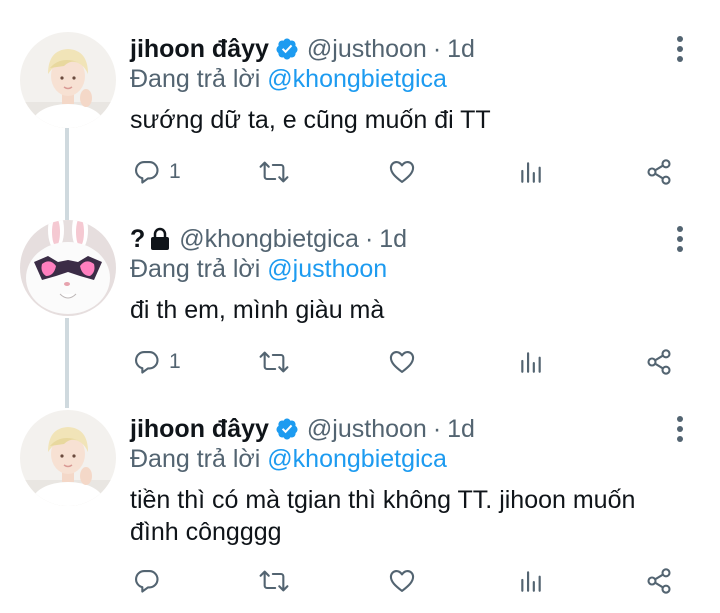 The height and width of the screenshot is (613, 720). Describe the element at coordinates (137, 239) in the screenshot. I see `display-name: ?` at that location.